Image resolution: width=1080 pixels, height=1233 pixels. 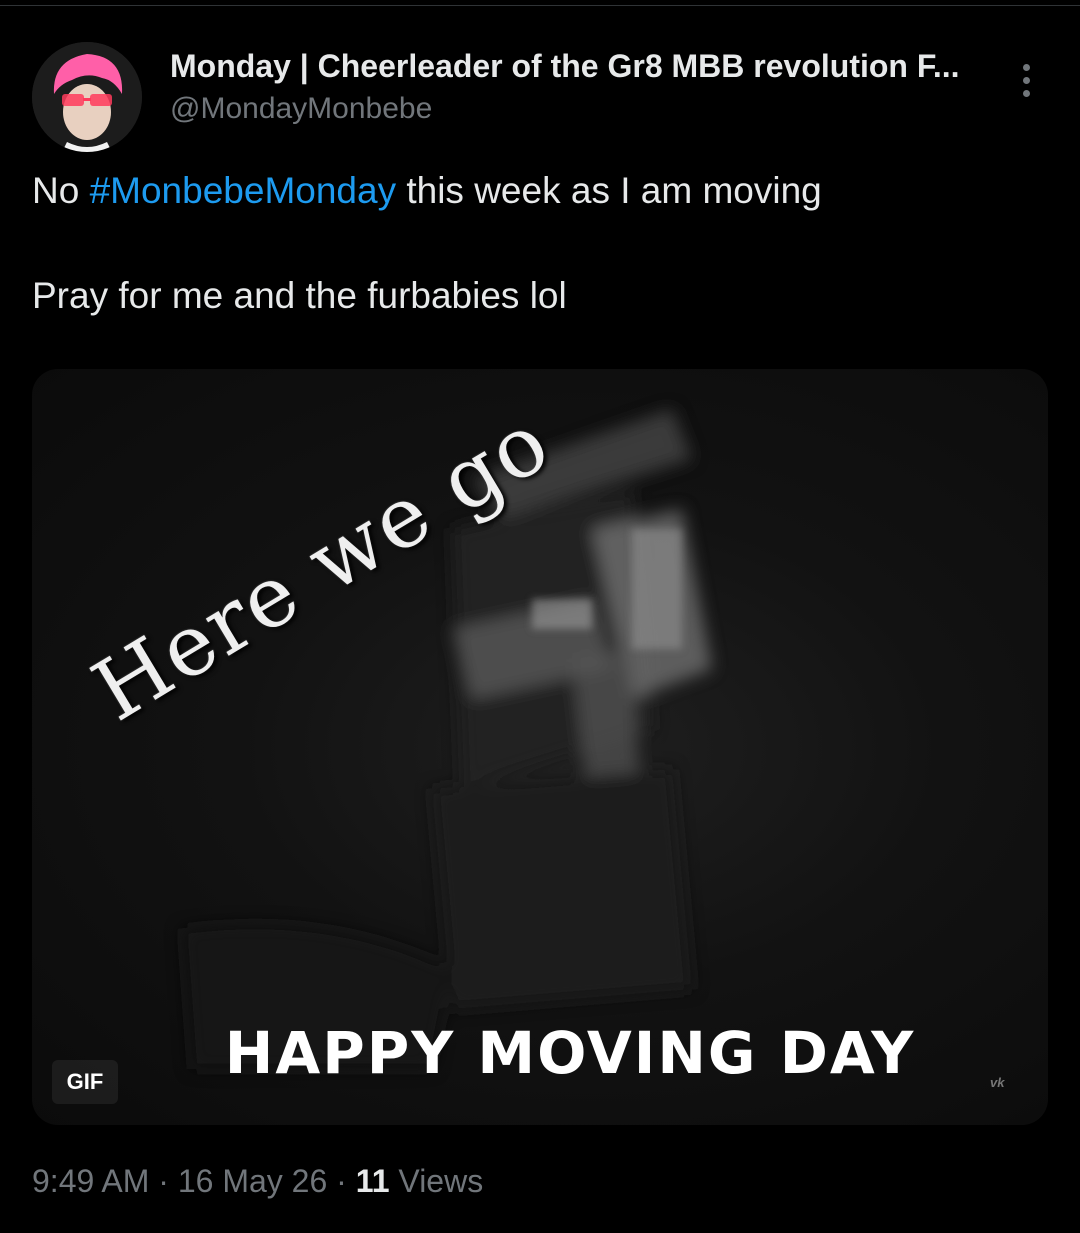 What do you see at coordinates (299, 295) in the screenshot?
I see `tweet-text-line-2: Pray for me and the furbabies lol` at bounding box center [299, 295].